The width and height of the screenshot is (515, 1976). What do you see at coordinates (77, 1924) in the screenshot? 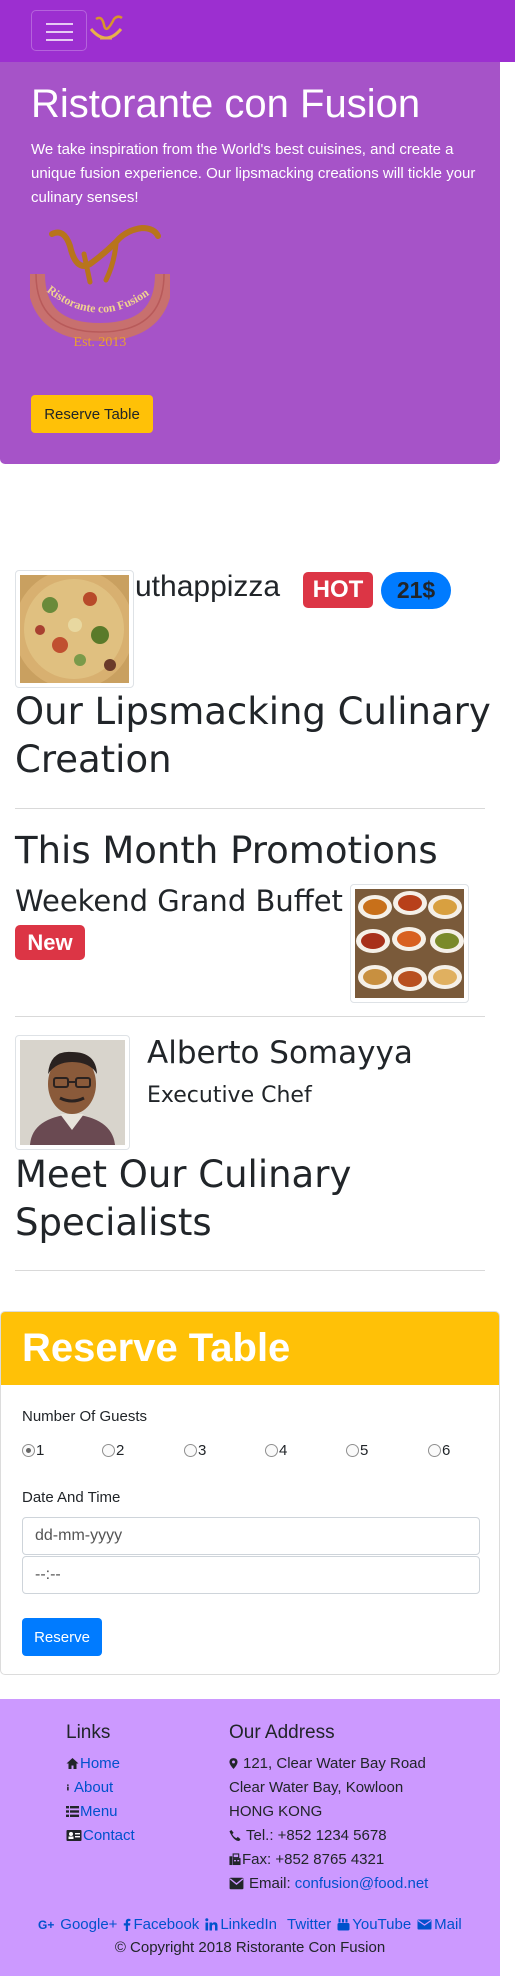
I see `social-google-plus: G+ Google+` at bounding box center [77, 1924].